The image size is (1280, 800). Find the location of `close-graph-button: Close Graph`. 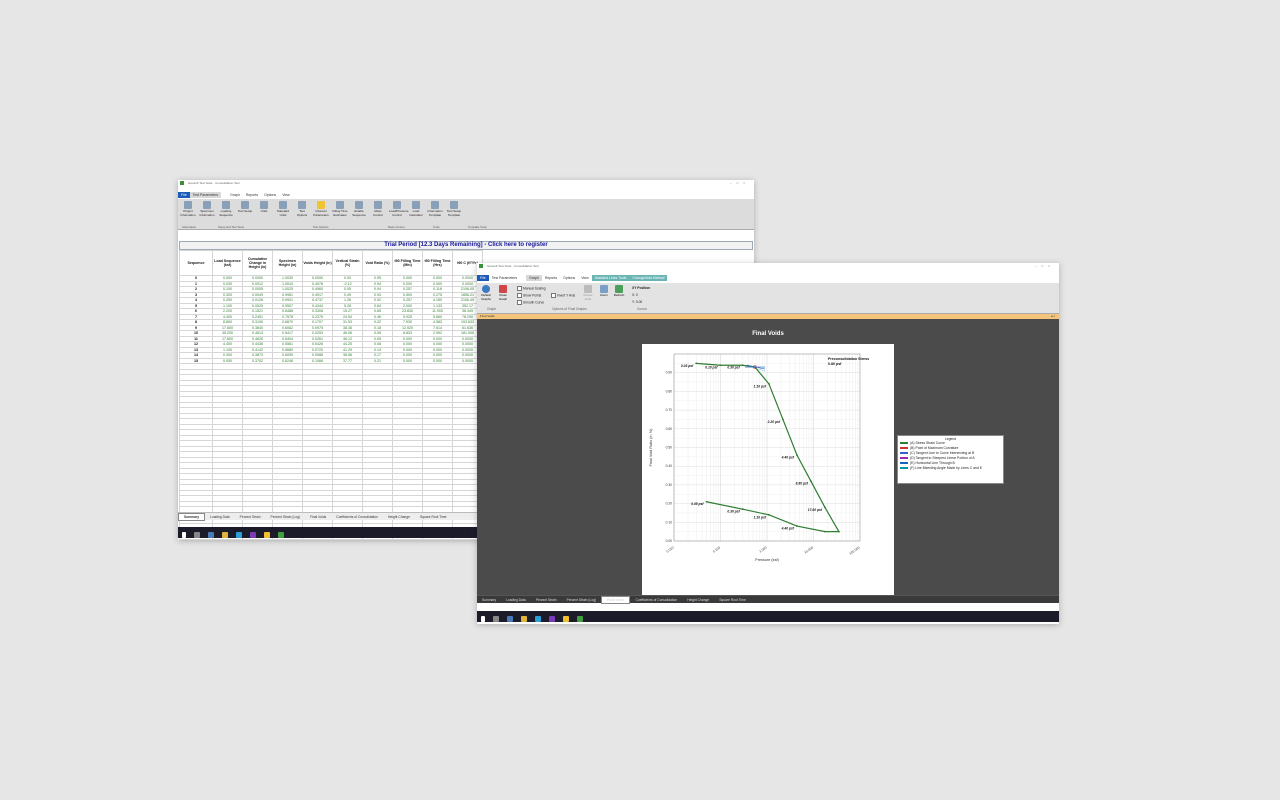

close-graph-button: Close Graph is located at coordinates (503, 293).